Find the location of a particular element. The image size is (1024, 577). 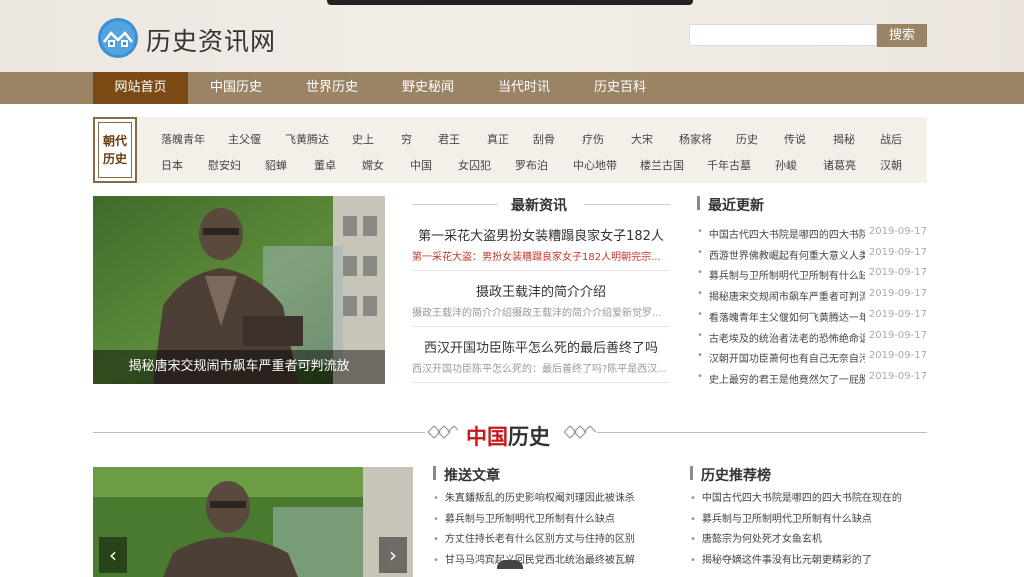

recent-list-item: • 看落魄青年主父偃如何飞黄腾达一年 2019-09-17 is located at coordinates (812, 316).